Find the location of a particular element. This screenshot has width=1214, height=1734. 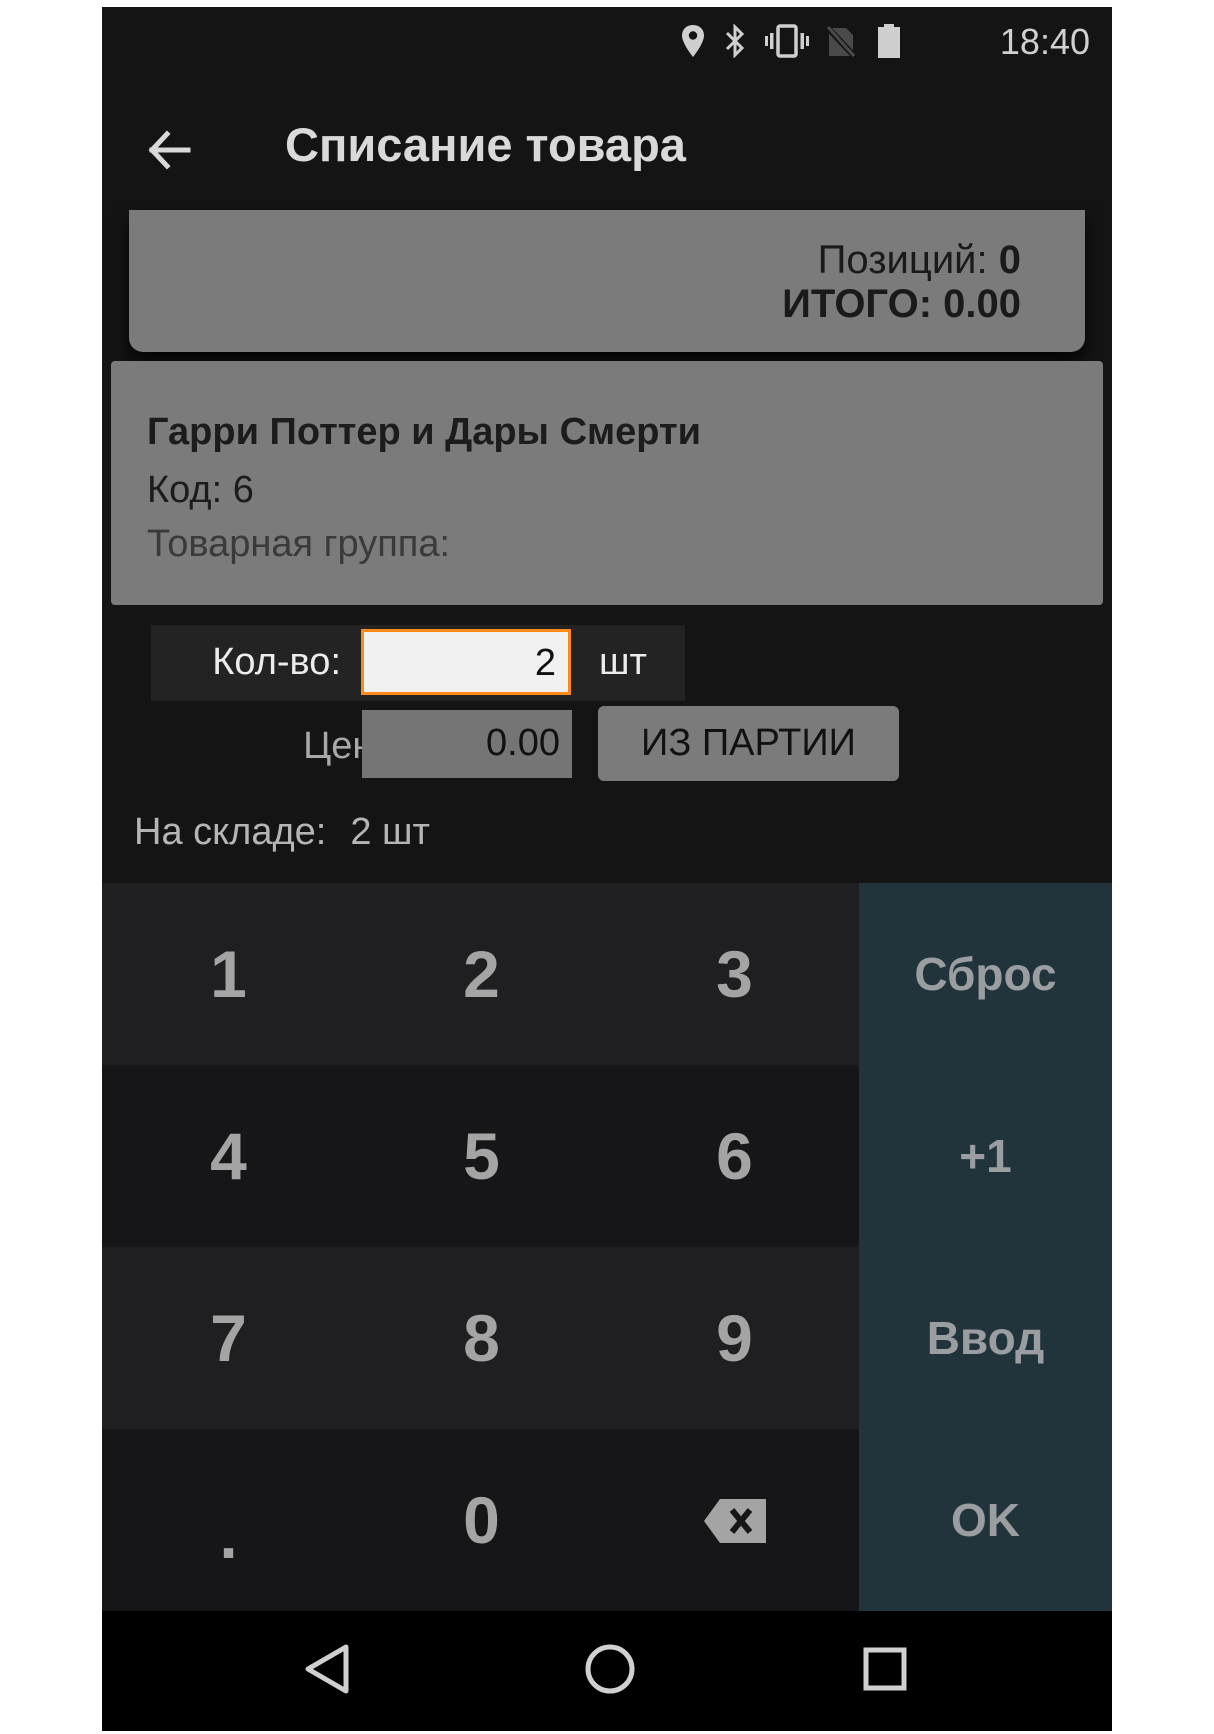

total-value: 0.00 is located at coordinates (982, 304).